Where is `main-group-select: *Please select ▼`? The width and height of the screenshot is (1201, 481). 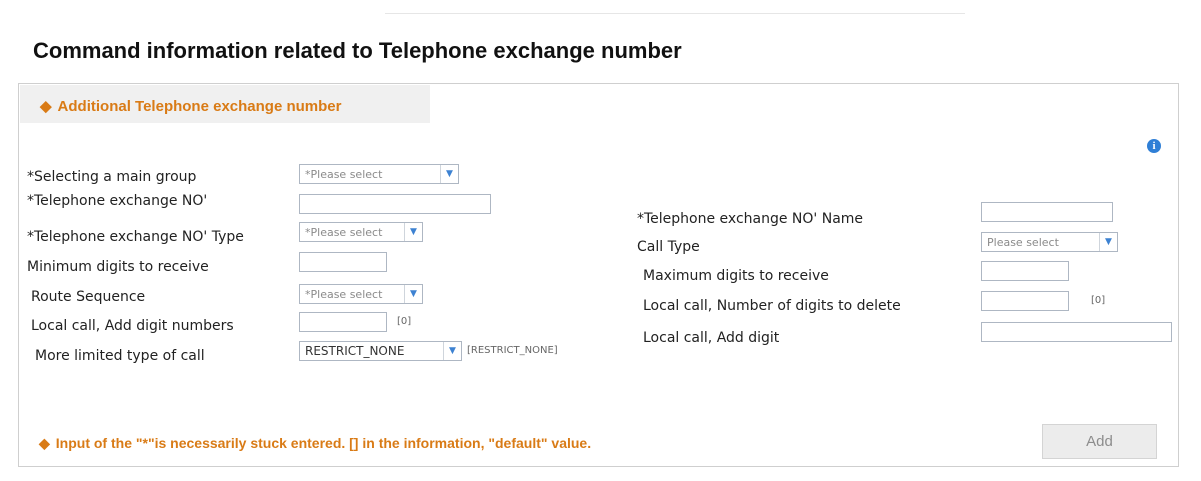 main-group-select: *Please select ▼ is located at coordinates (379, 174).